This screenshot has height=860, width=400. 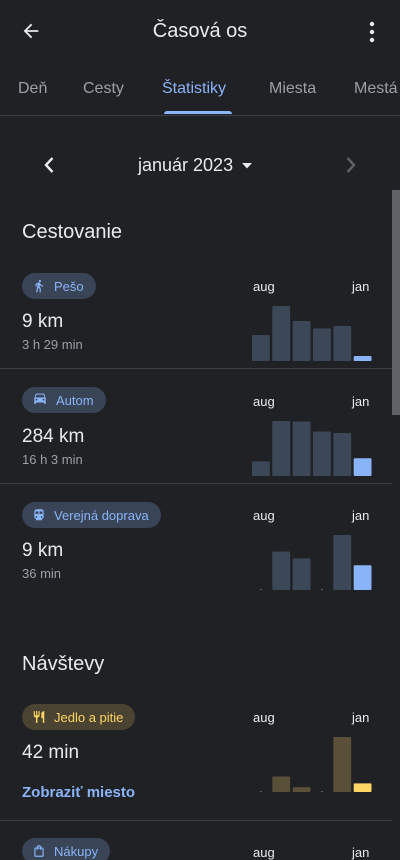 I want to click on month-selector: január 2023, so click(x=195, y=165).